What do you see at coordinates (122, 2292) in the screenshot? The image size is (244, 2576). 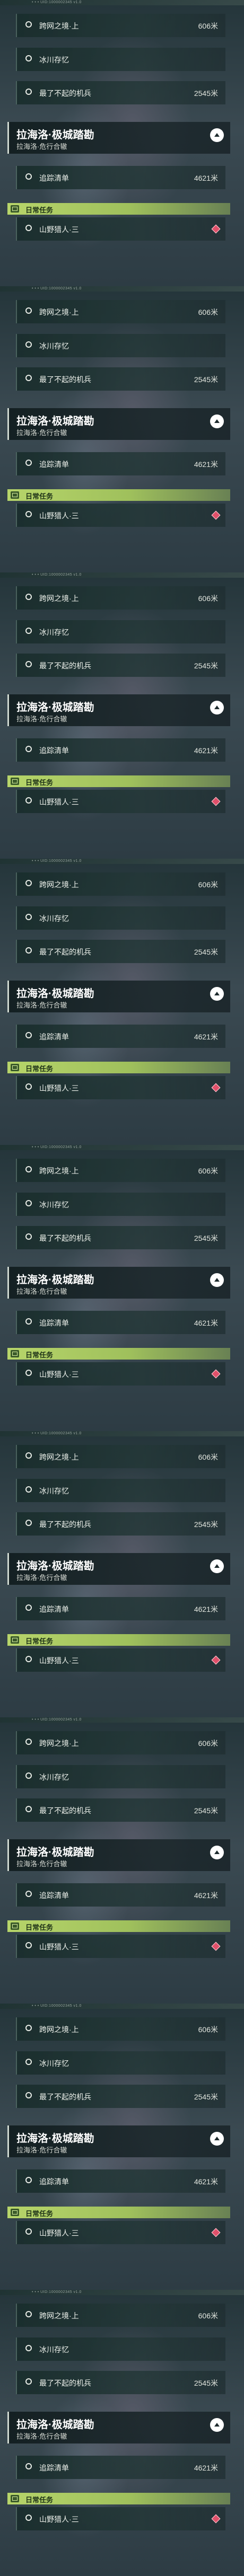 I see `top-status-strip: • • • UID:1000002345 v1.0` at bounding box center [122, 2292].